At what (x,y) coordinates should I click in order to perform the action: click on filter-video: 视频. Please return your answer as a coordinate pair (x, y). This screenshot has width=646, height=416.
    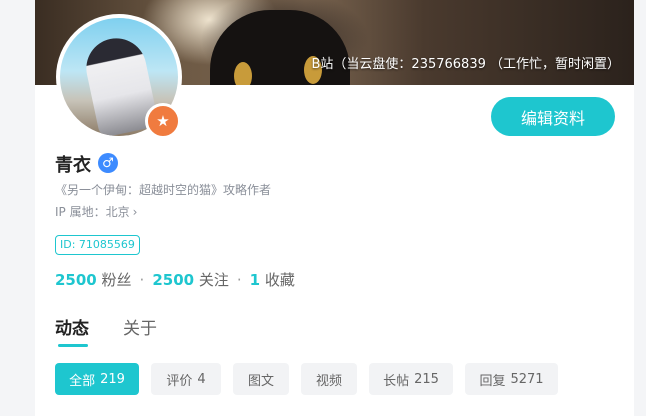
    Looking at the image, I should click on (329, 379).